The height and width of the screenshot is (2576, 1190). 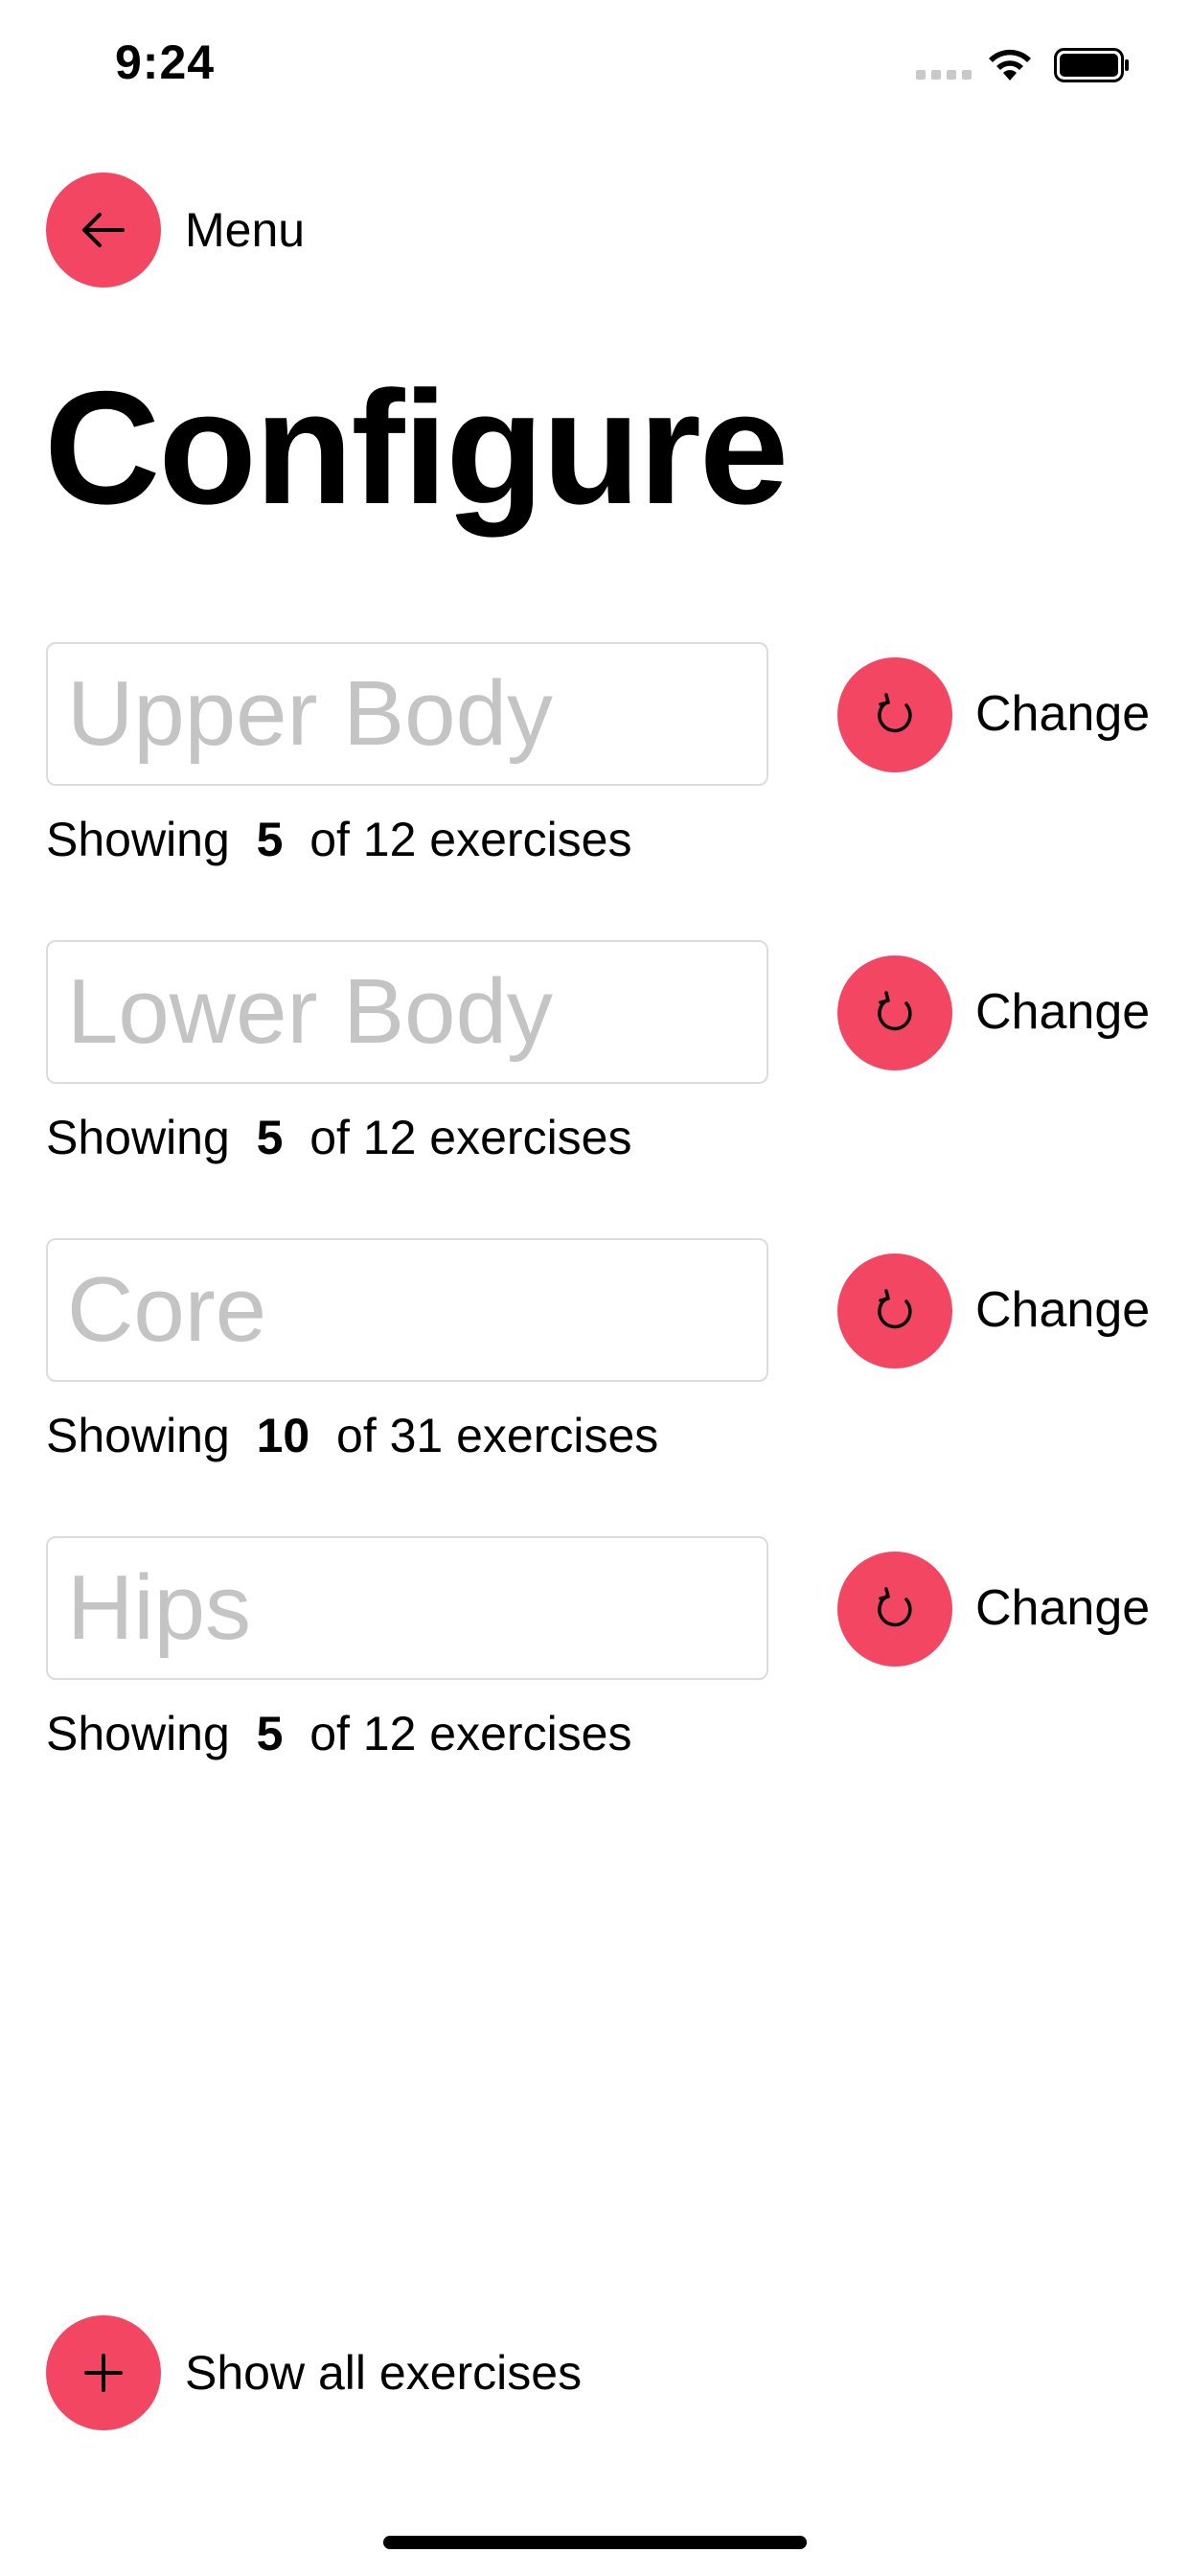 I want to click on plus-icon, so click(x=103, y=2373).